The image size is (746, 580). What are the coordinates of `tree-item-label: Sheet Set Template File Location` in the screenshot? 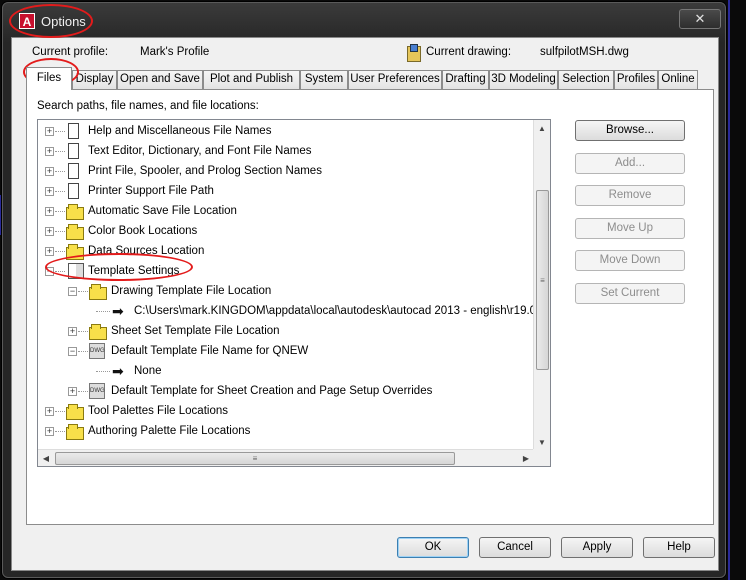 It's located at (195, 331).